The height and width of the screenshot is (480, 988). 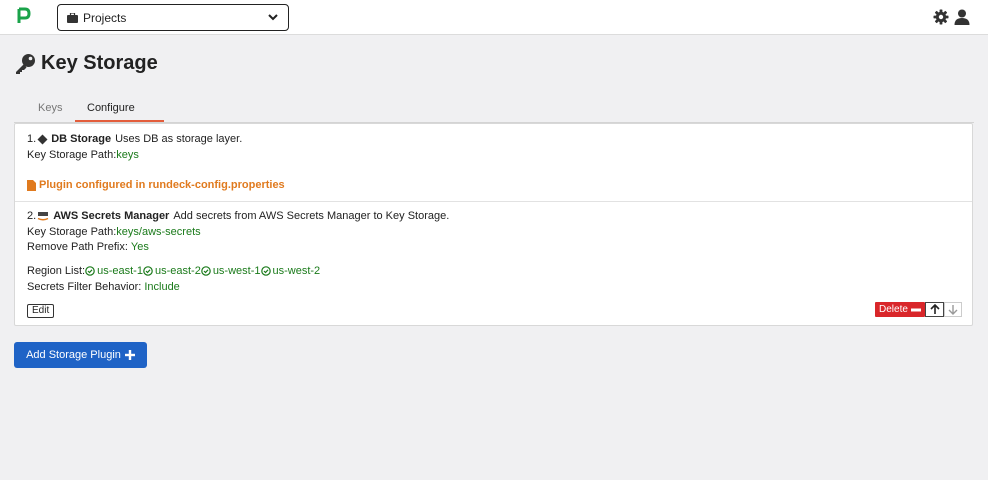 What do you see at coordinates (494, 111) in the screenshot?
I see `tab-bar: Keys Configure` at bounding box center [494, 111].